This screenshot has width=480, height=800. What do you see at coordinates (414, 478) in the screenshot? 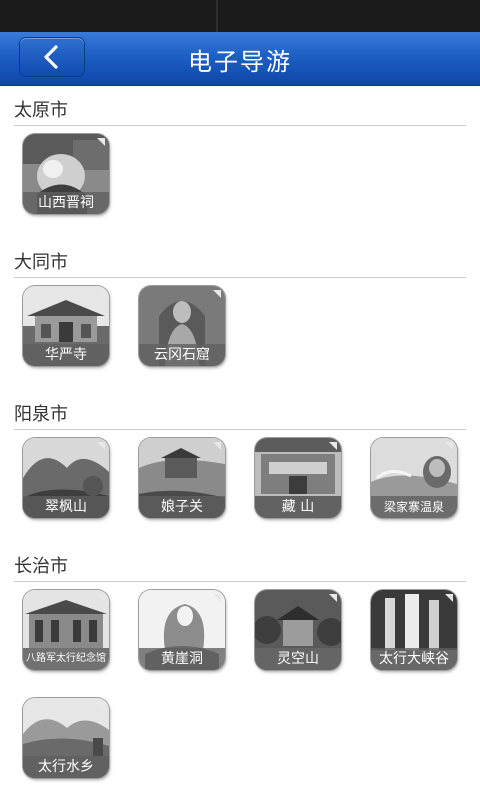
I see `attraction-tile-liangjiazhai-hot-spring: 梁家寨温泉` at bounding box center [414, 478].